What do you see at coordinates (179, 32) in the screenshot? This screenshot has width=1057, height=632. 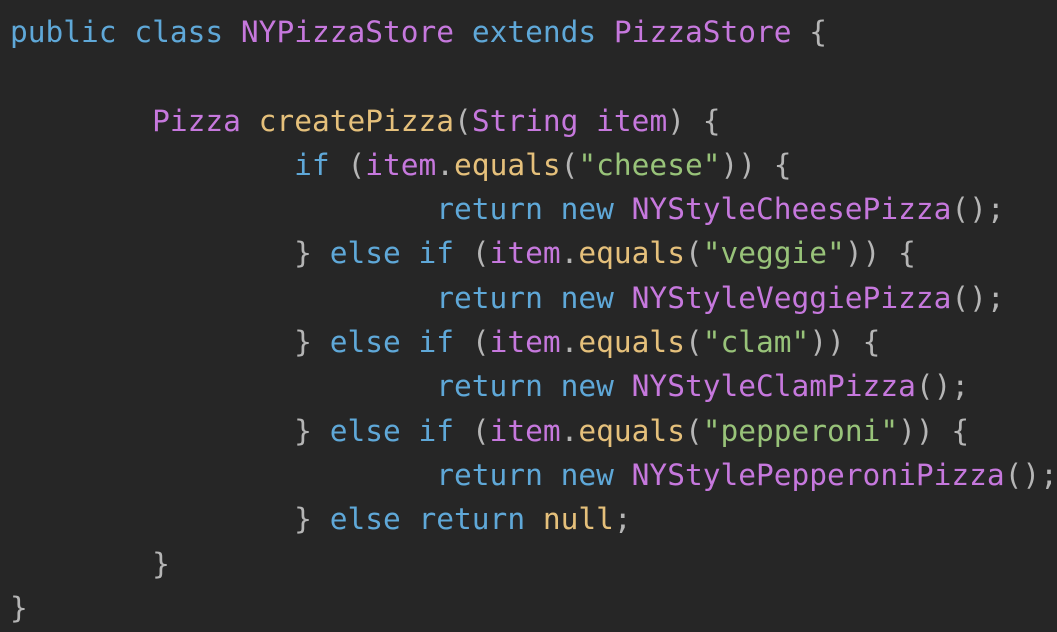 I see `code-token-keyword: class` at bounding box center [179, 32].